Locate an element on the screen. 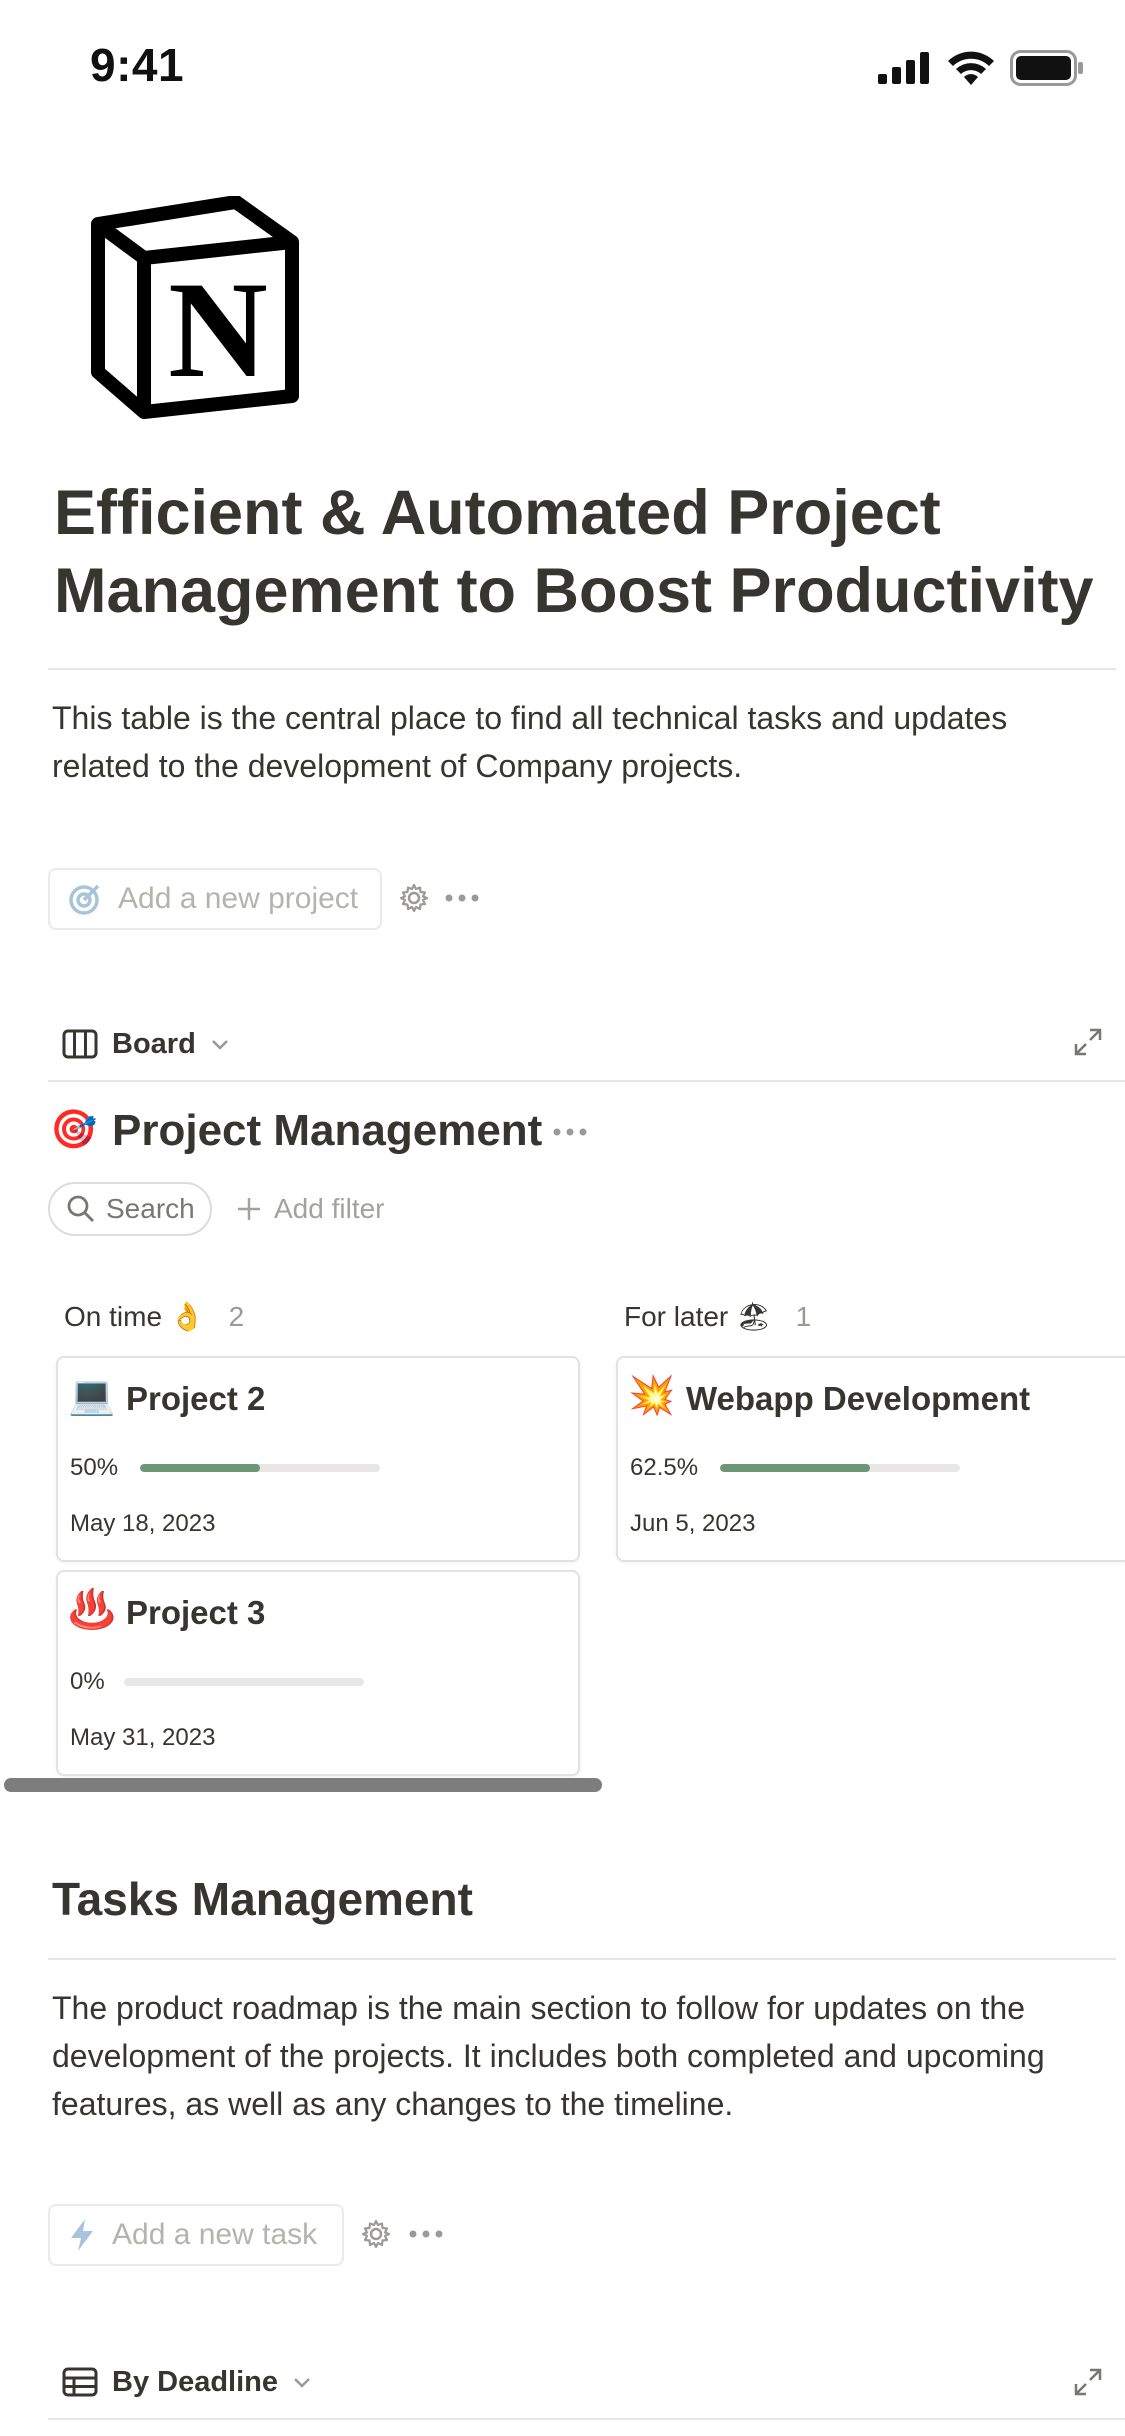  progress-percent: 62.5% is located at coordinates (664, 1467).